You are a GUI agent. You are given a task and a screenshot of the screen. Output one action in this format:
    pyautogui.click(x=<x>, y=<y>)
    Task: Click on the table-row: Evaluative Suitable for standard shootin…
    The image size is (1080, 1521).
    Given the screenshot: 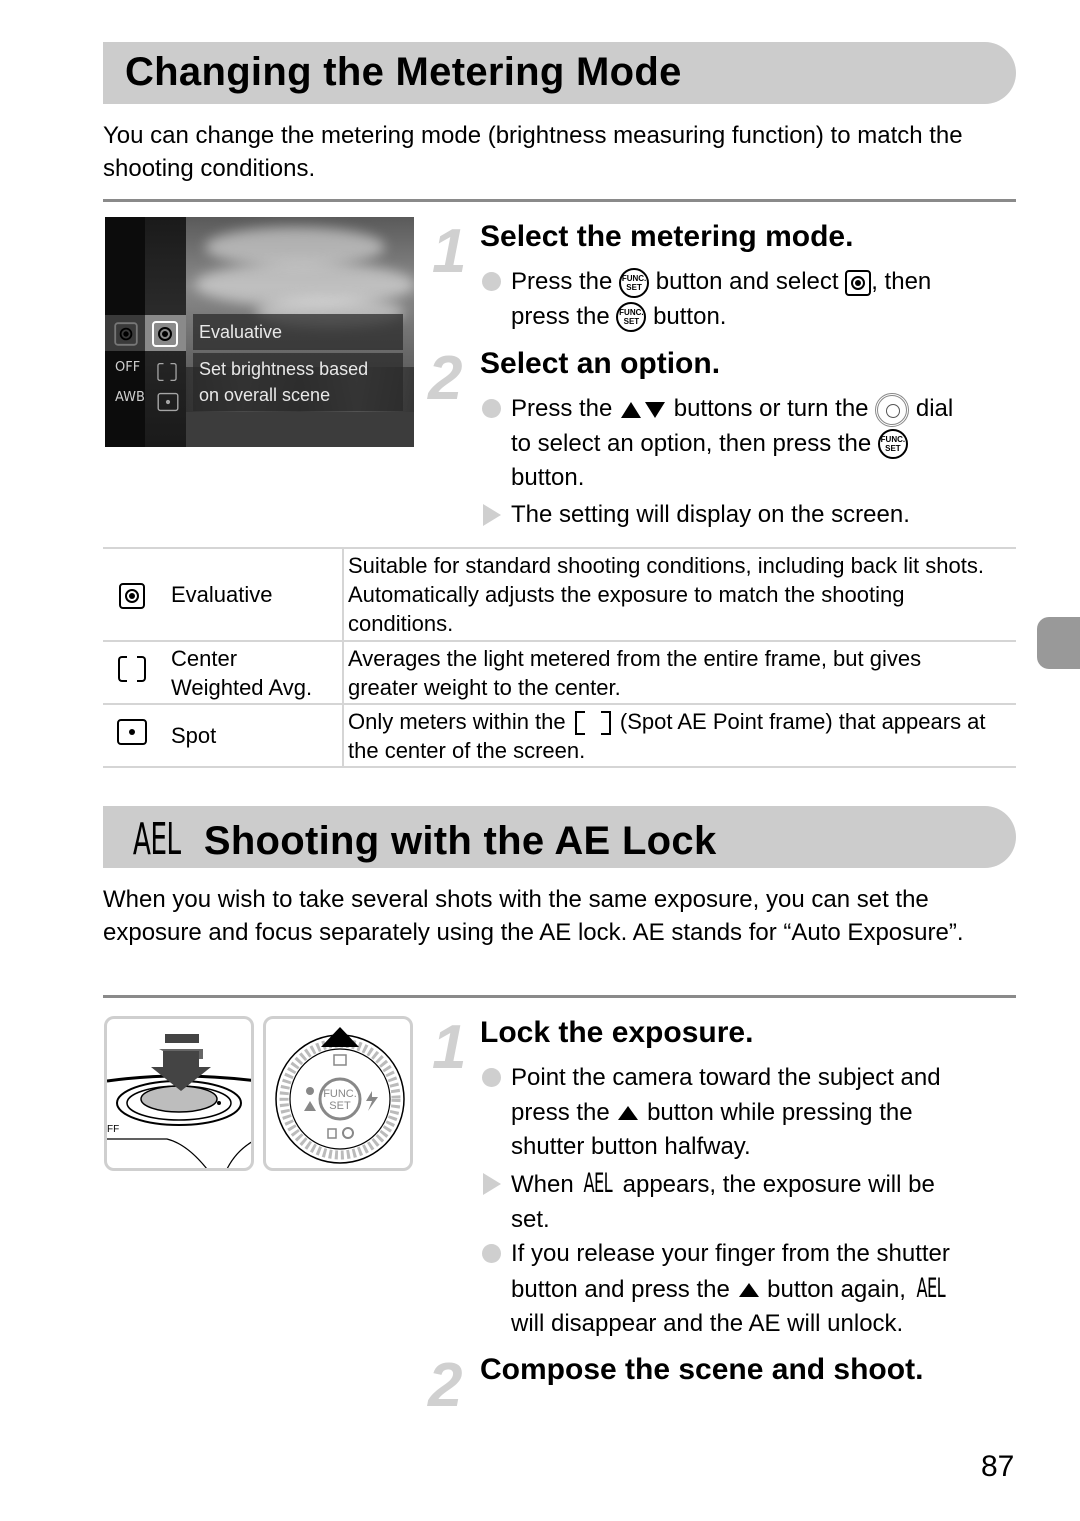 What is the action you would take?
    pyautogui.click(x=559, y=594)
    